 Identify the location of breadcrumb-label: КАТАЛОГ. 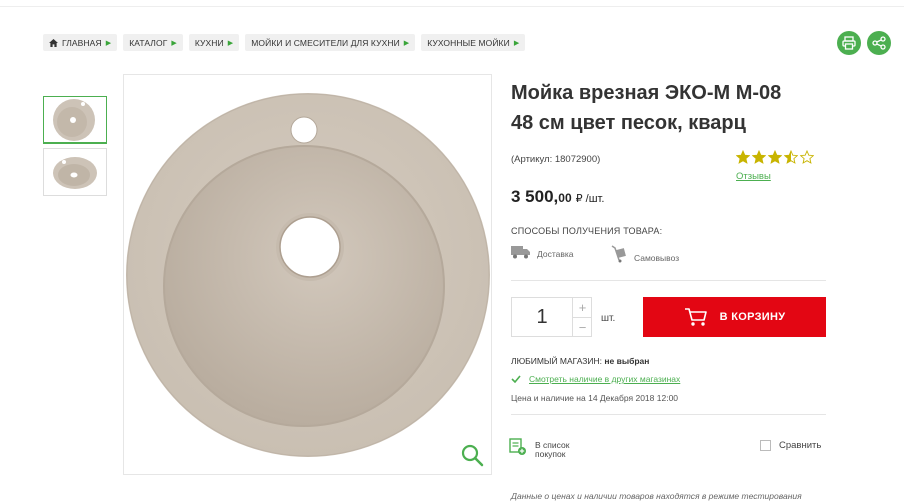
(148, 42).